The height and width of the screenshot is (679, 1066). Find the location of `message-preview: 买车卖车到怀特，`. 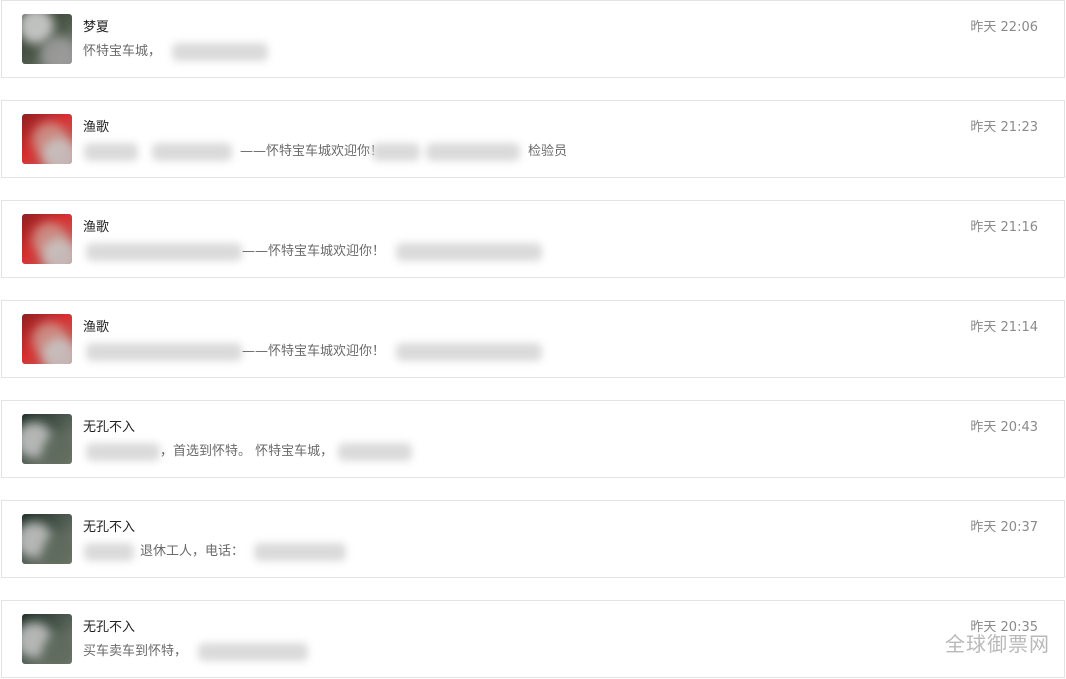

message-preview: 买车卖车到怀特， is located at coordinates (135, 651).